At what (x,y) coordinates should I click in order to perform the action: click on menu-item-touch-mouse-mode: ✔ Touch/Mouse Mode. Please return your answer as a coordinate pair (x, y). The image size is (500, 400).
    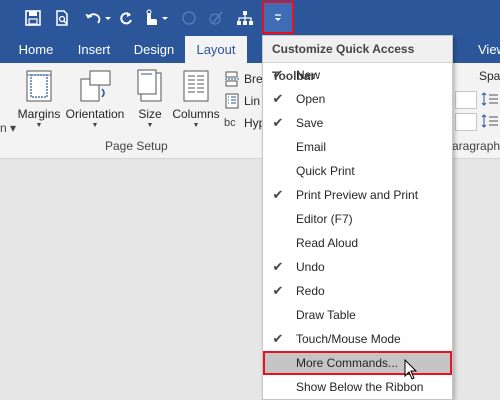
    Looking at the image, I should click on (357, 339).